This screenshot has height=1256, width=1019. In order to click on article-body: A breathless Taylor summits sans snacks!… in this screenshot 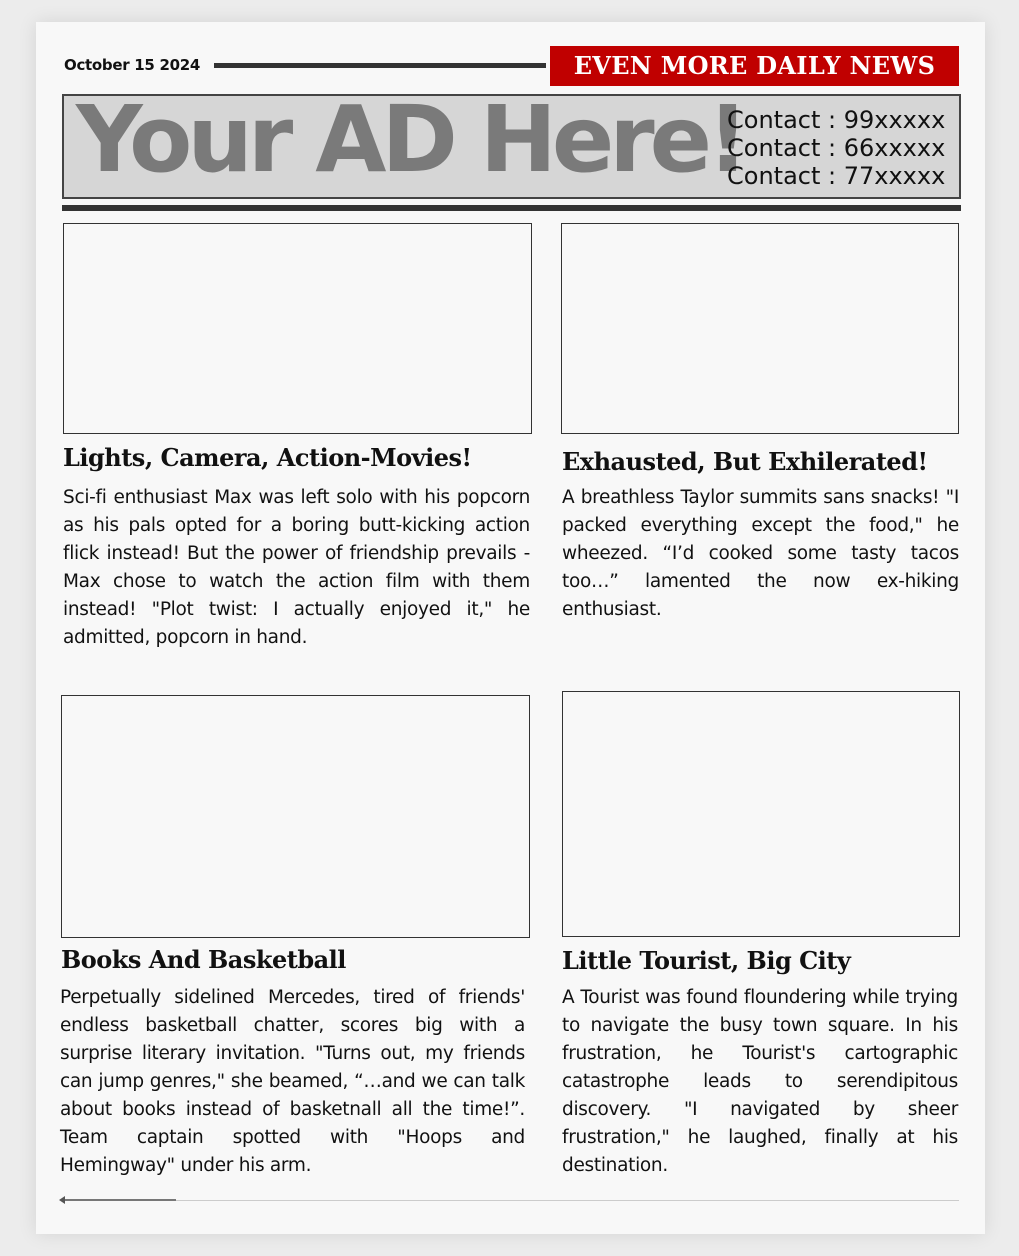, I will do `click(760, 553)`.